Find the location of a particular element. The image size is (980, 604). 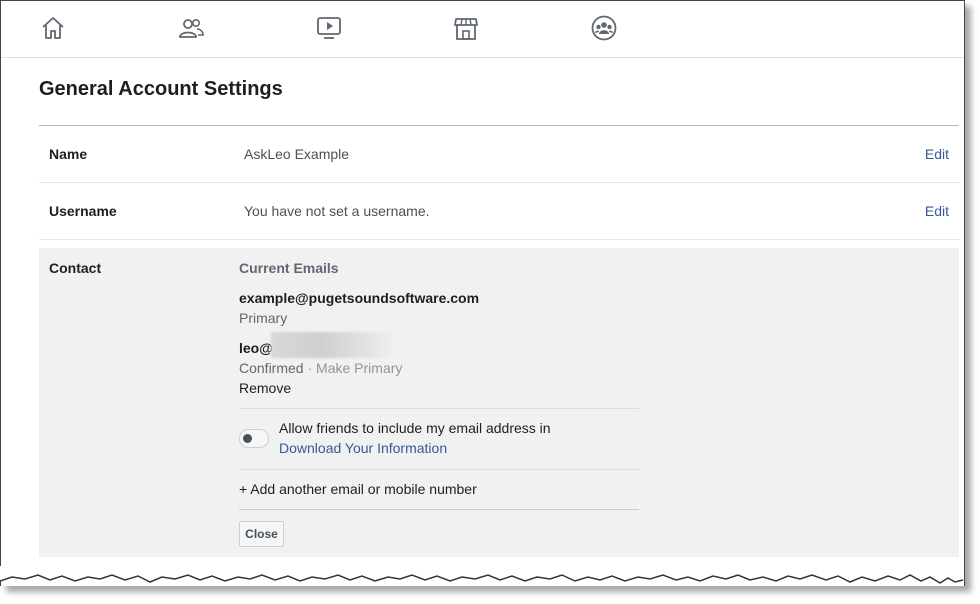

watch-icon is located at coordinates (329, 28).